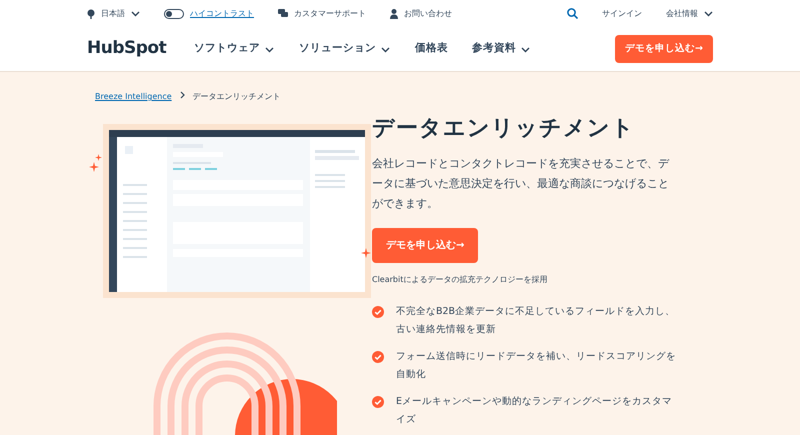 Image resolution: width=800 pixels, height=435 pixels. What do you see at coordinates (133, 97) in the screenshot?
I see `breadcrumb-link: Breeze Intelligence` at bounding box center [133, 97].